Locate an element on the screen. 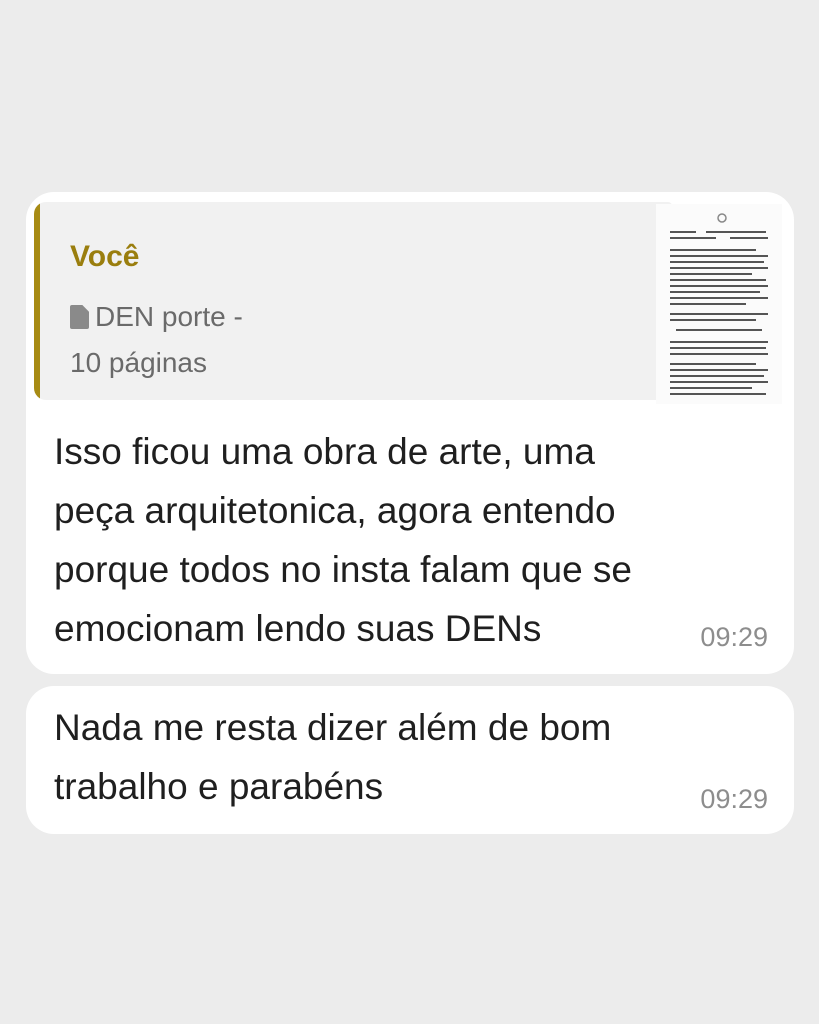 The image size is (819, 1024). message-line: porque todos no insta falam que se is located at coordinates (343, 569).